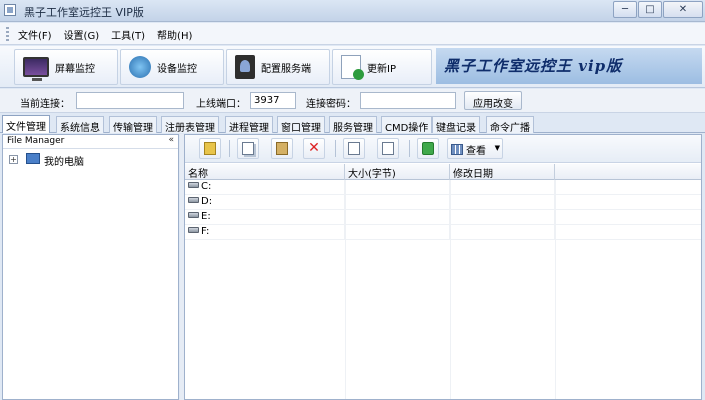 The height and width of the screenshot is (400, 705). Describe the element at coordinates (650, 9) in the screenshot. I see `maximize-button: □` at that location.